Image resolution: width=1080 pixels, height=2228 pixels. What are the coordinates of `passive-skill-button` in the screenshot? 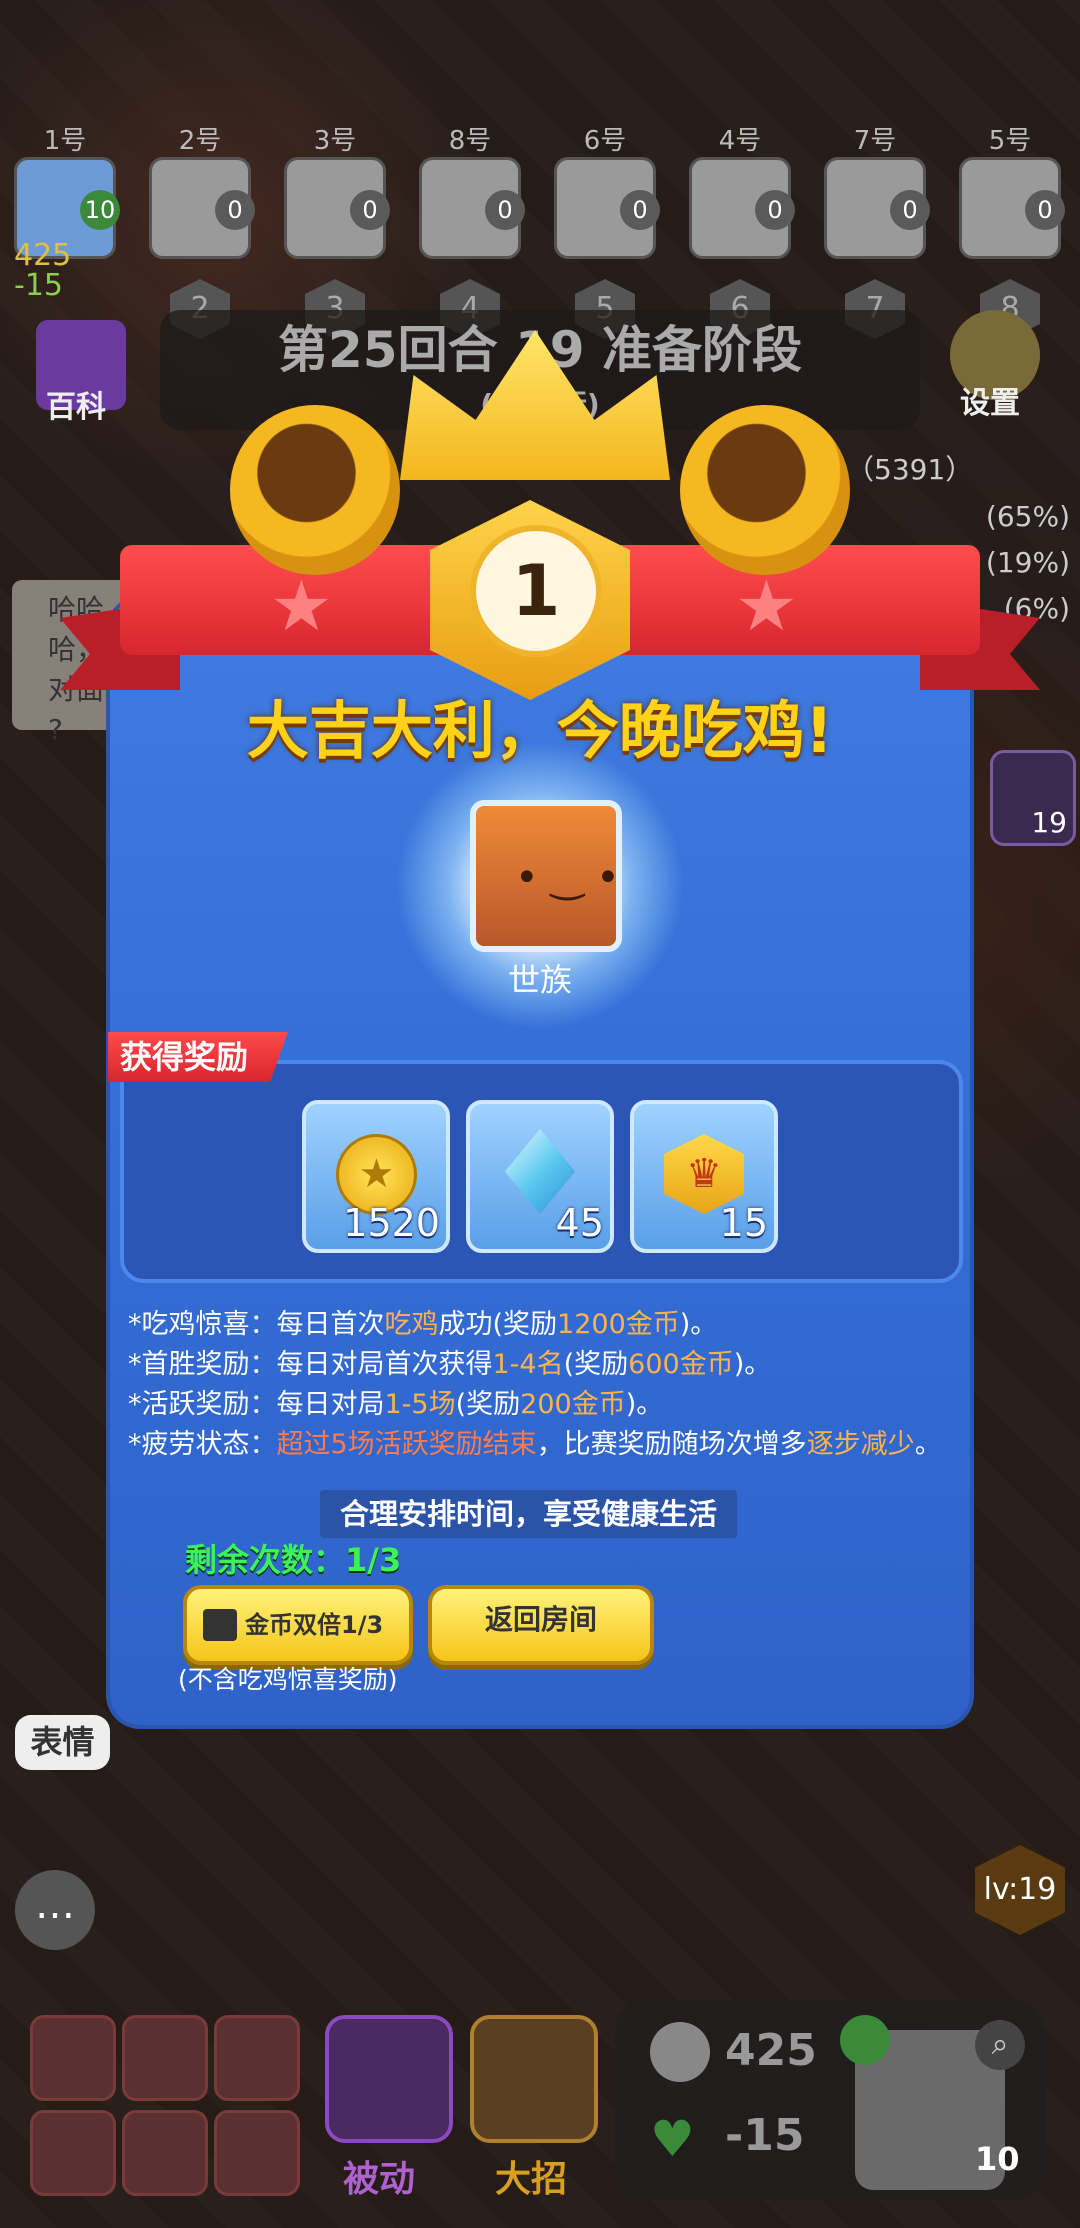 It's located at (389, 2079).